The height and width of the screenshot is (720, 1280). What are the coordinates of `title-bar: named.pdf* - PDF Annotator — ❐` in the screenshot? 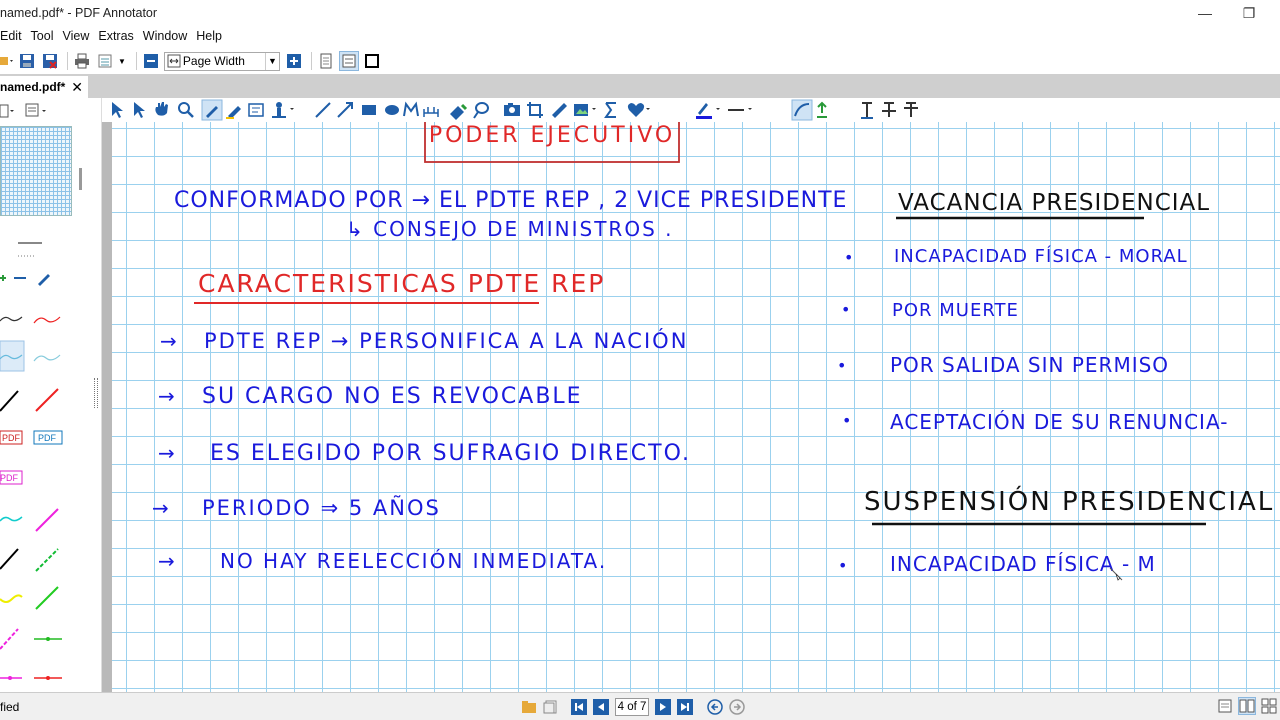 It's located at (640, 13).